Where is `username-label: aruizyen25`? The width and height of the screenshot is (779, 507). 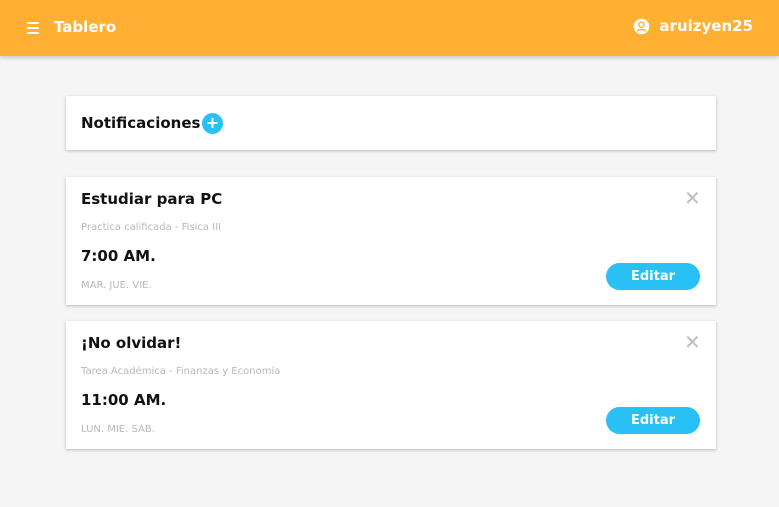 username-label: aruizyen25 is located at coordinates (706, 26).